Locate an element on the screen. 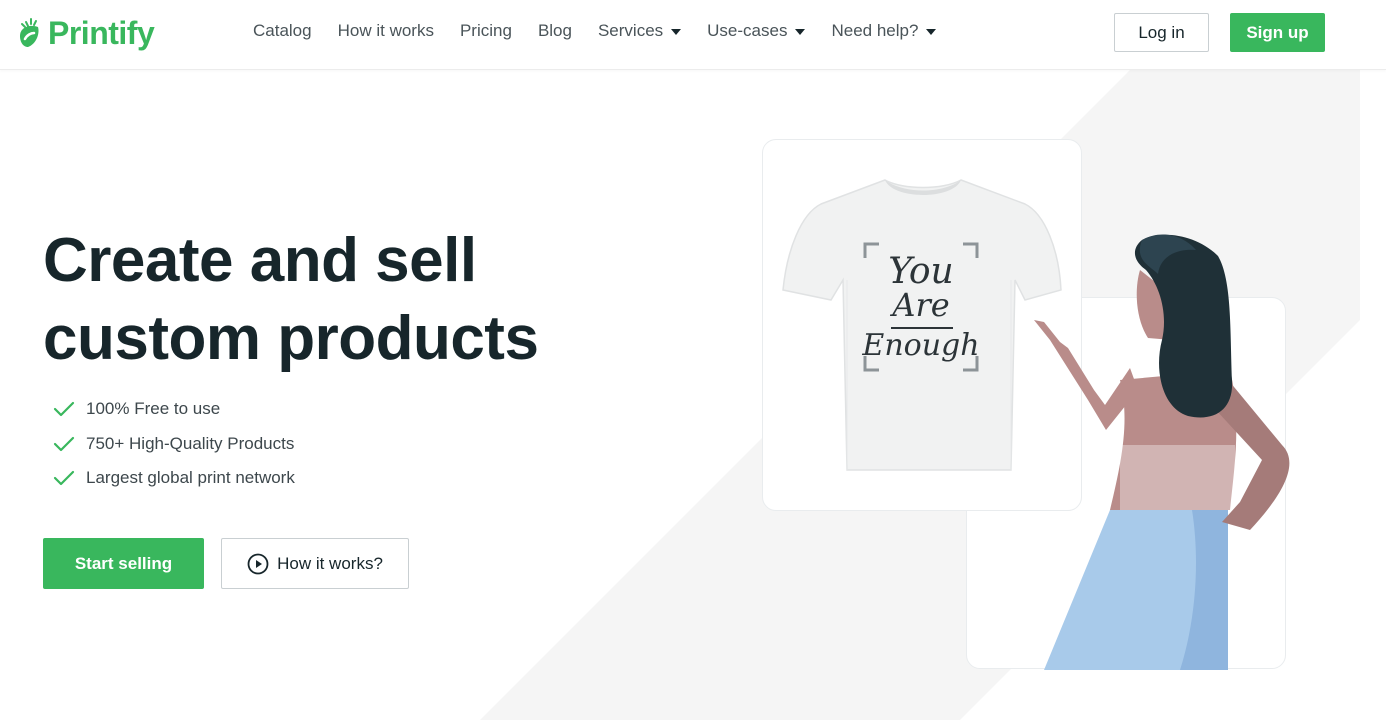  shirt-text-line-3: Enough is located at coordinates (920, 345).